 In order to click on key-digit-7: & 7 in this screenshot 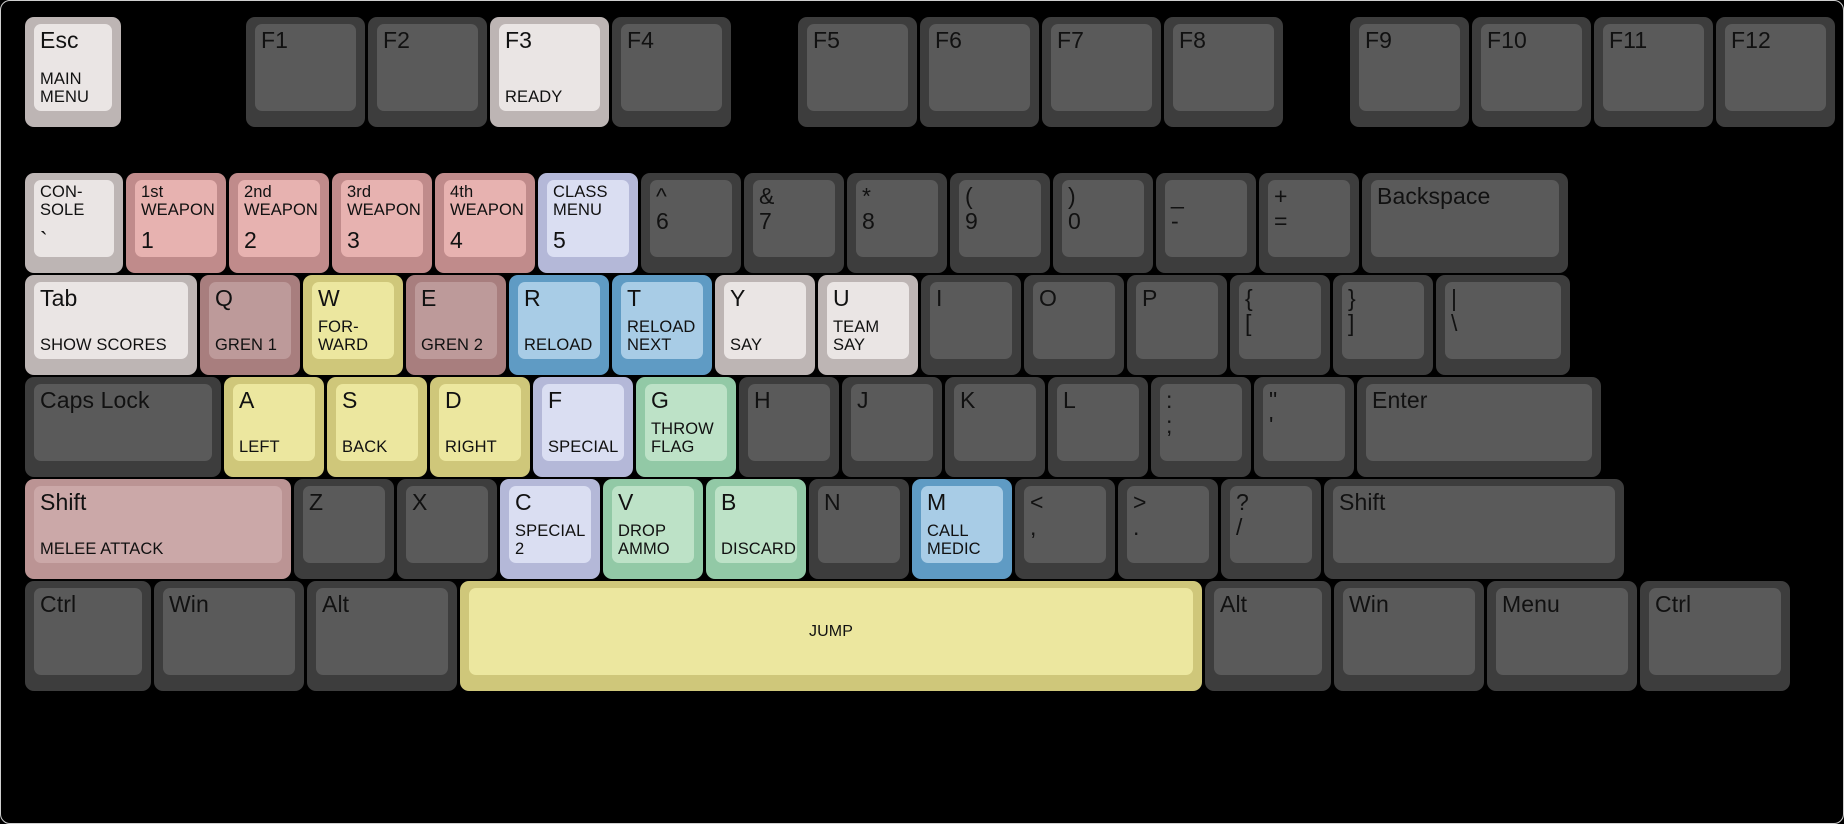, I will do `click(794, 223)`.